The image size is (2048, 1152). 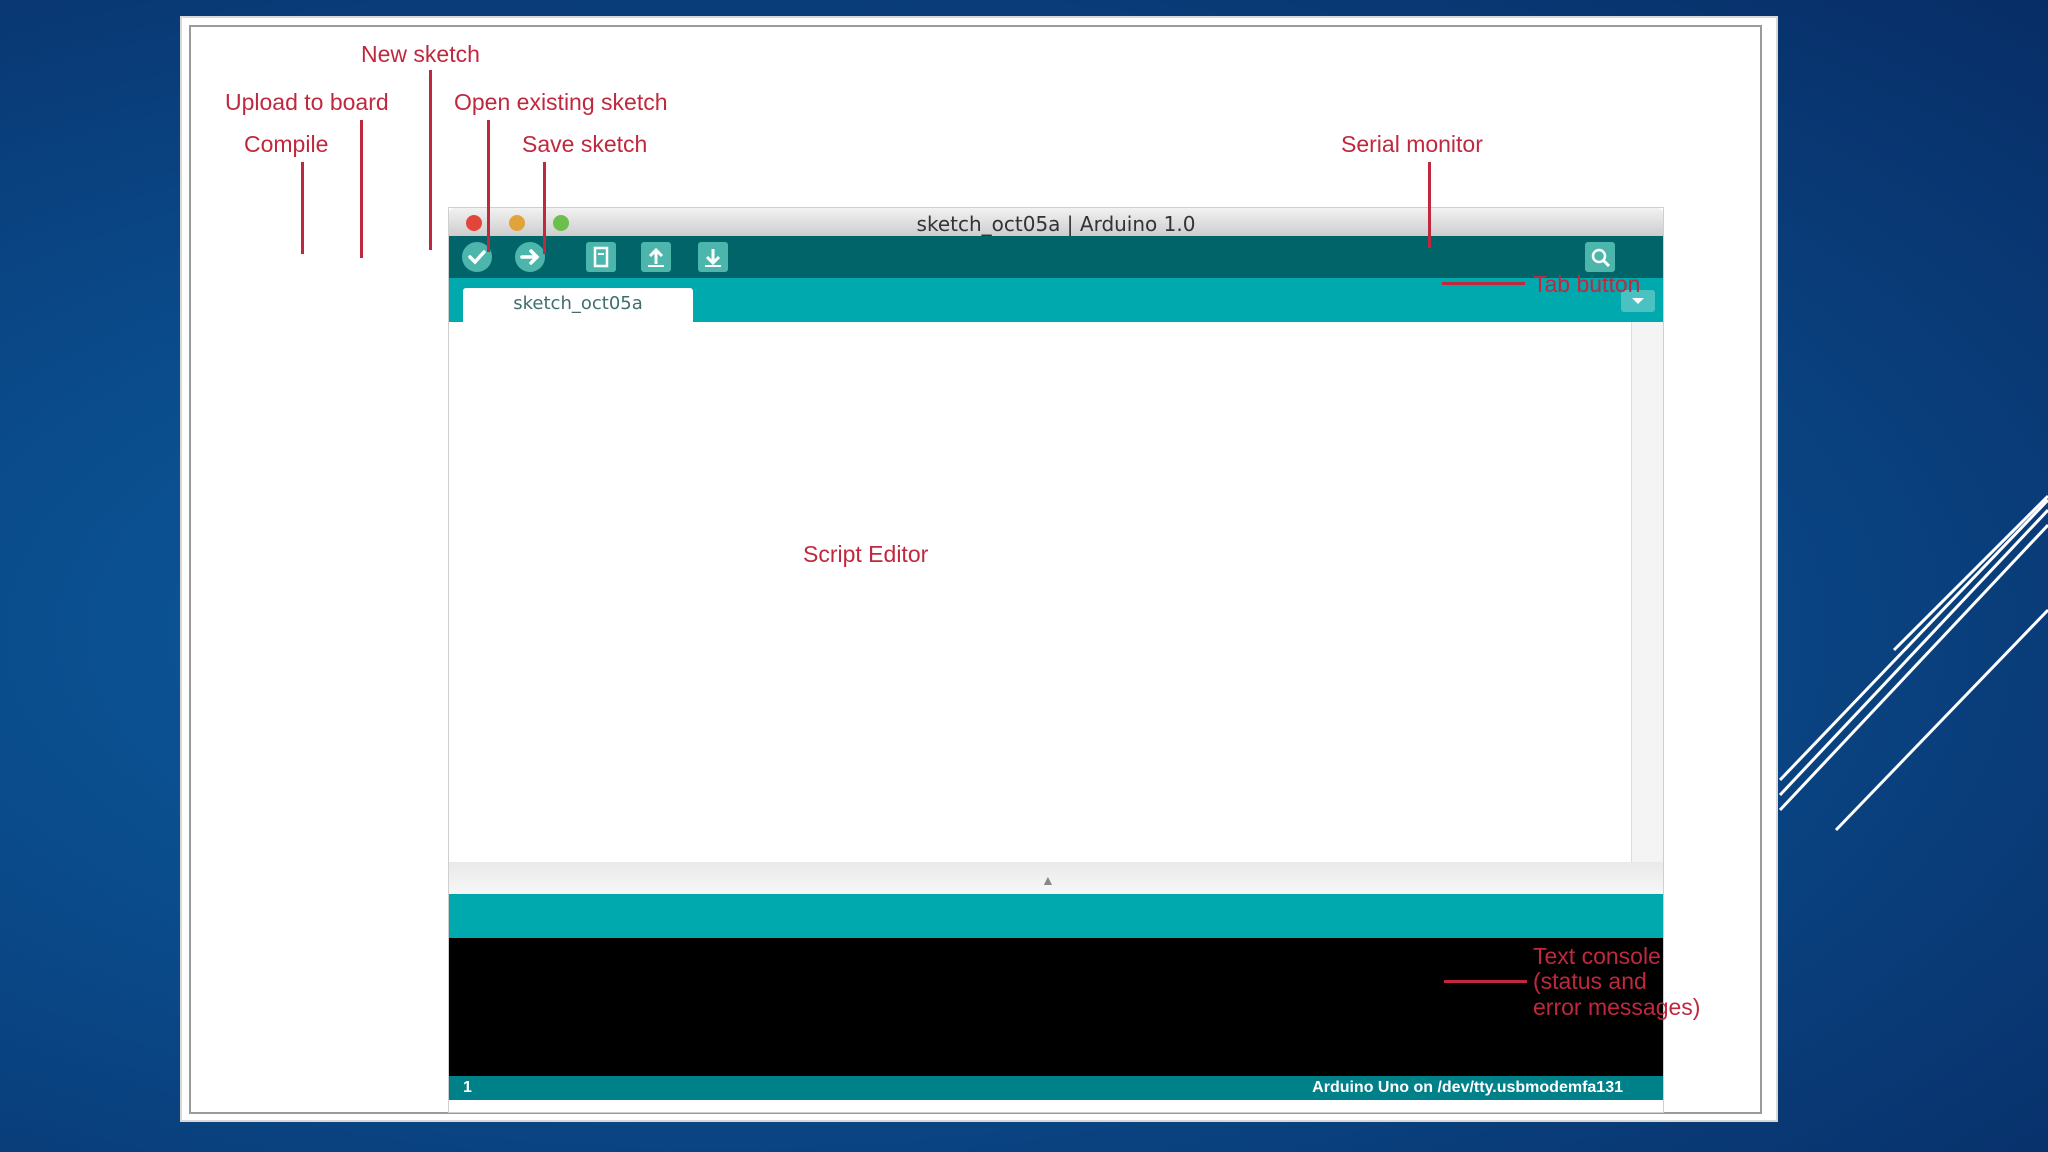 What do you see at coordinates (1056, 257) in the screenshot?
I see `toolbar` at bounding box center [1056, 257].